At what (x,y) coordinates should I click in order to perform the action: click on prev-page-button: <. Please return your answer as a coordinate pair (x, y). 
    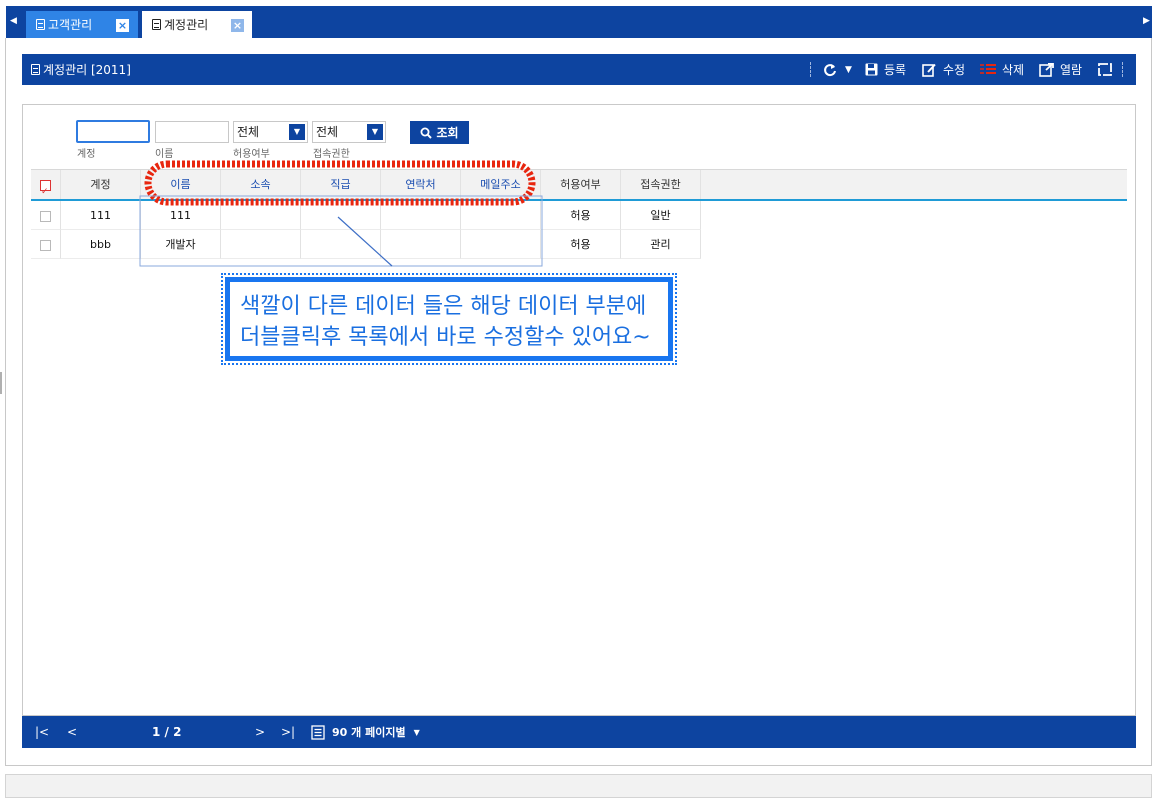
    Looking at the image, I should click on (72, 732).